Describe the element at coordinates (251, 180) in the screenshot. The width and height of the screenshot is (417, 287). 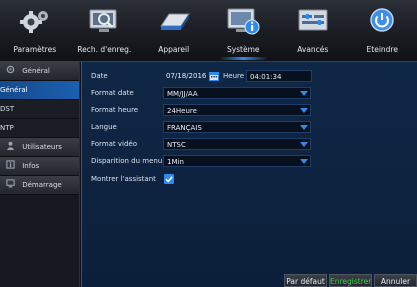
I see `show-wizard-row: Montrer l'assistant` at that location.